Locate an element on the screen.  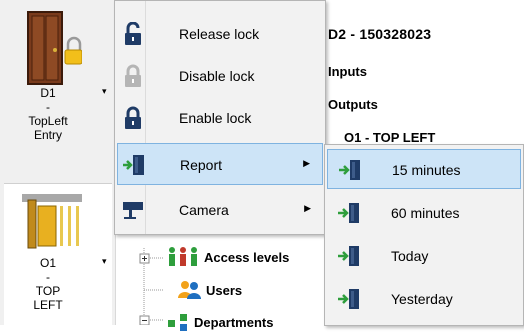
submenu-item-yesterday: Yesterday is located at coordinates (424, 299).